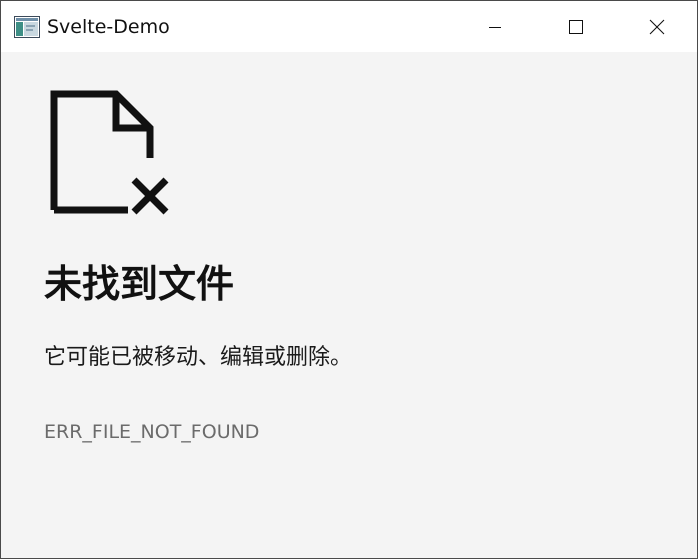 This screenshot has width=698, height=559. I want to click on close-button, so click(657, 26).